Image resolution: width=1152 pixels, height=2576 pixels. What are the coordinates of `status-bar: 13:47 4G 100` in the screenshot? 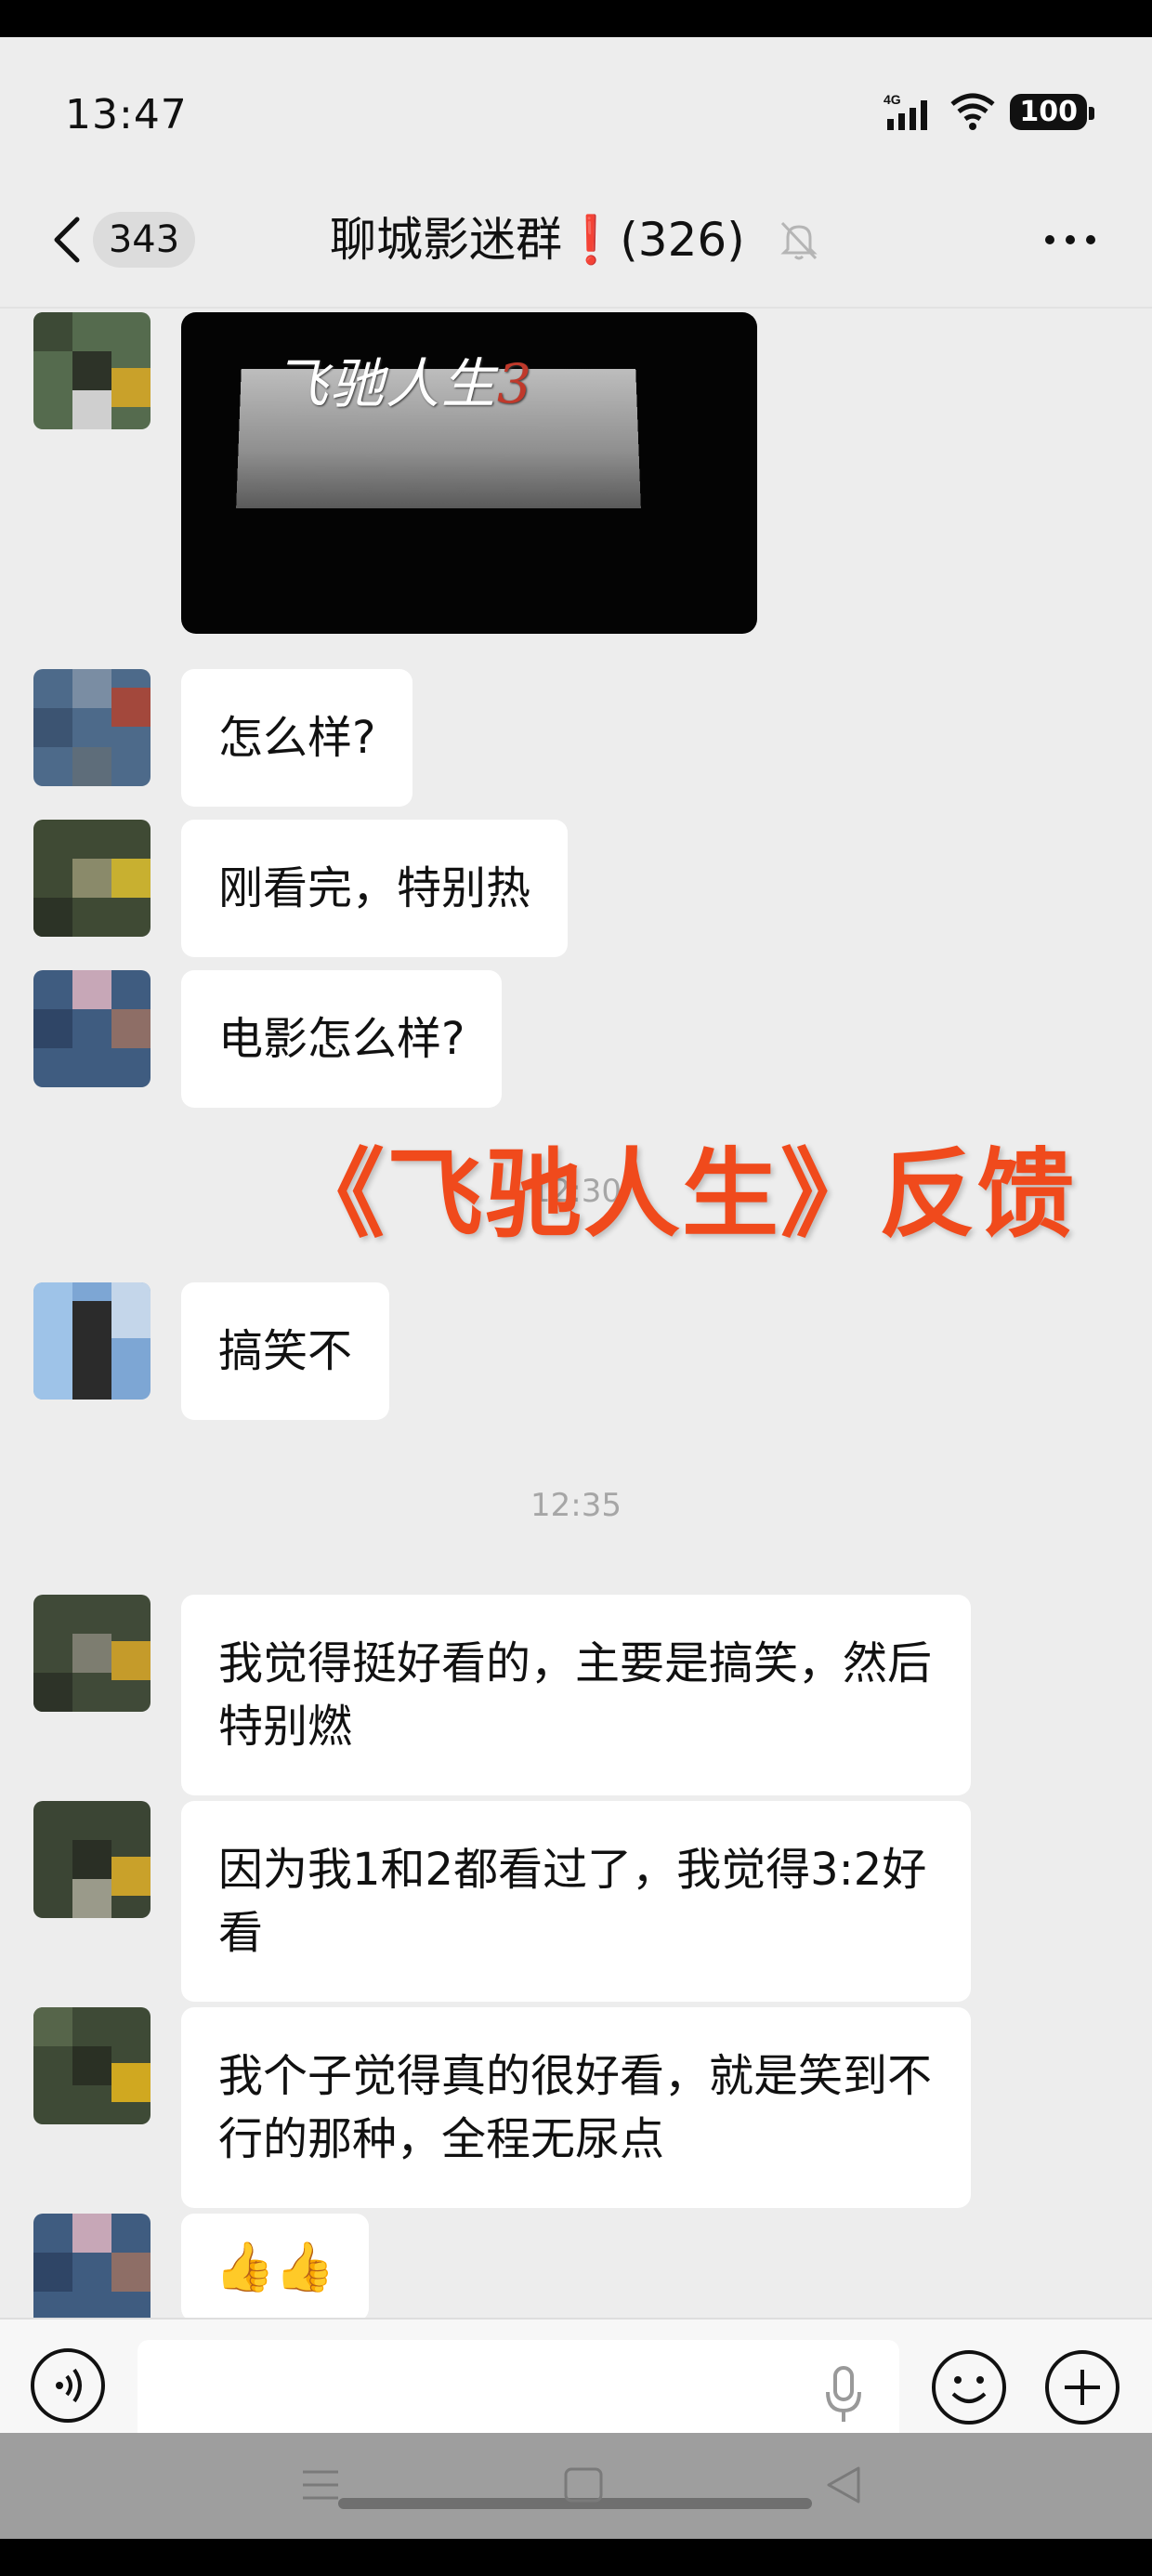 It's located at (576, 111).